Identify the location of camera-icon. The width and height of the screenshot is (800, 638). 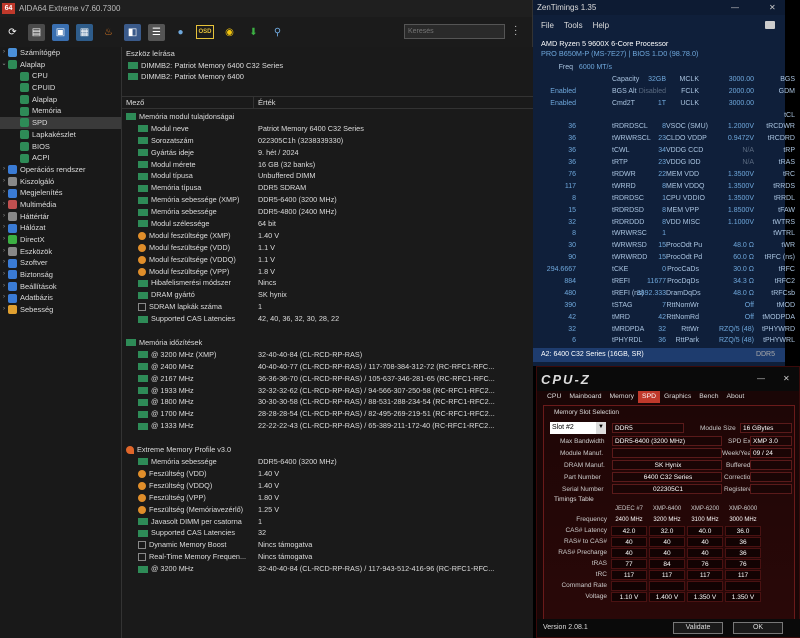
(770, 25).